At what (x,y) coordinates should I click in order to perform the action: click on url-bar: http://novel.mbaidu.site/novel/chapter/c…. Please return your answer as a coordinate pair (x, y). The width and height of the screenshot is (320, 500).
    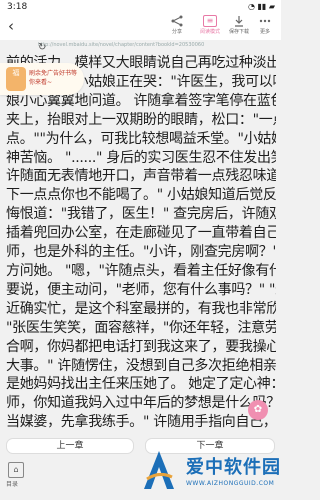
    Looking at the image, I should click on (140, 46).